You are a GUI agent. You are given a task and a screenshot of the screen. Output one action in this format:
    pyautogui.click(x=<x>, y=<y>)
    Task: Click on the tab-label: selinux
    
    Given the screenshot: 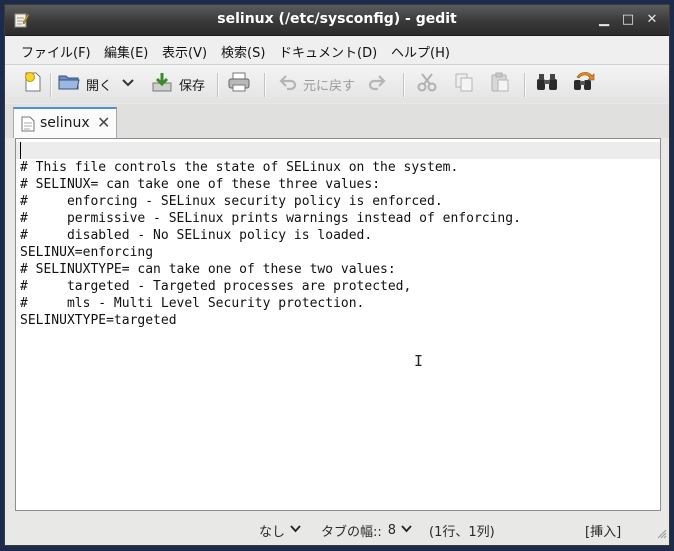 What is the action you would take?
    pyautogui.click(x=65, y=123)
    